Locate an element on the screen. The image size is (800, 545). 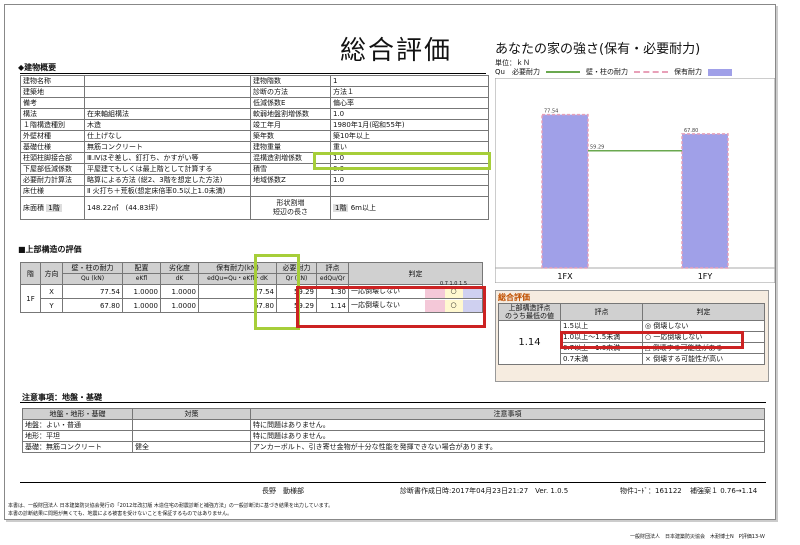
ekfl-x: 1.0000 is located at coordinates (141, 291).